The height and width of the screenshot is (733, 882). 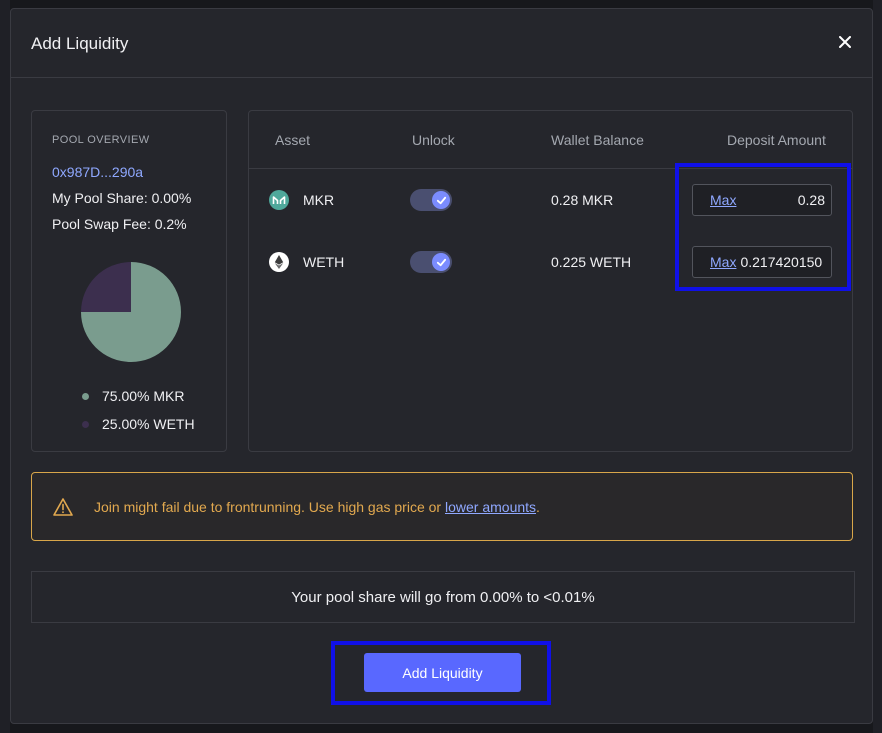 What do you see at coordinates (442, 672) in the screenshot?
I see `add-liquidity-button: Add Liquidity` at bounding box center [442, 672].